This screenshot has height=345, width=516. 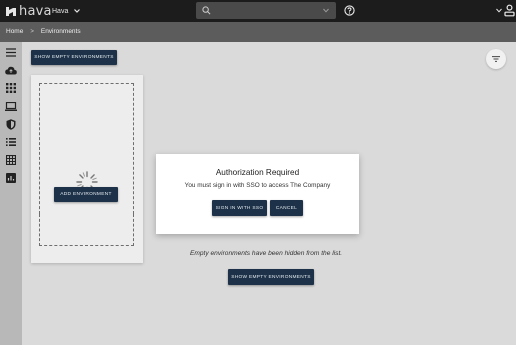 I want to click on show-empty-environments-button-bottom: SHOW EMPTY ENVIRONMENTS, so click(x=271, y=277).